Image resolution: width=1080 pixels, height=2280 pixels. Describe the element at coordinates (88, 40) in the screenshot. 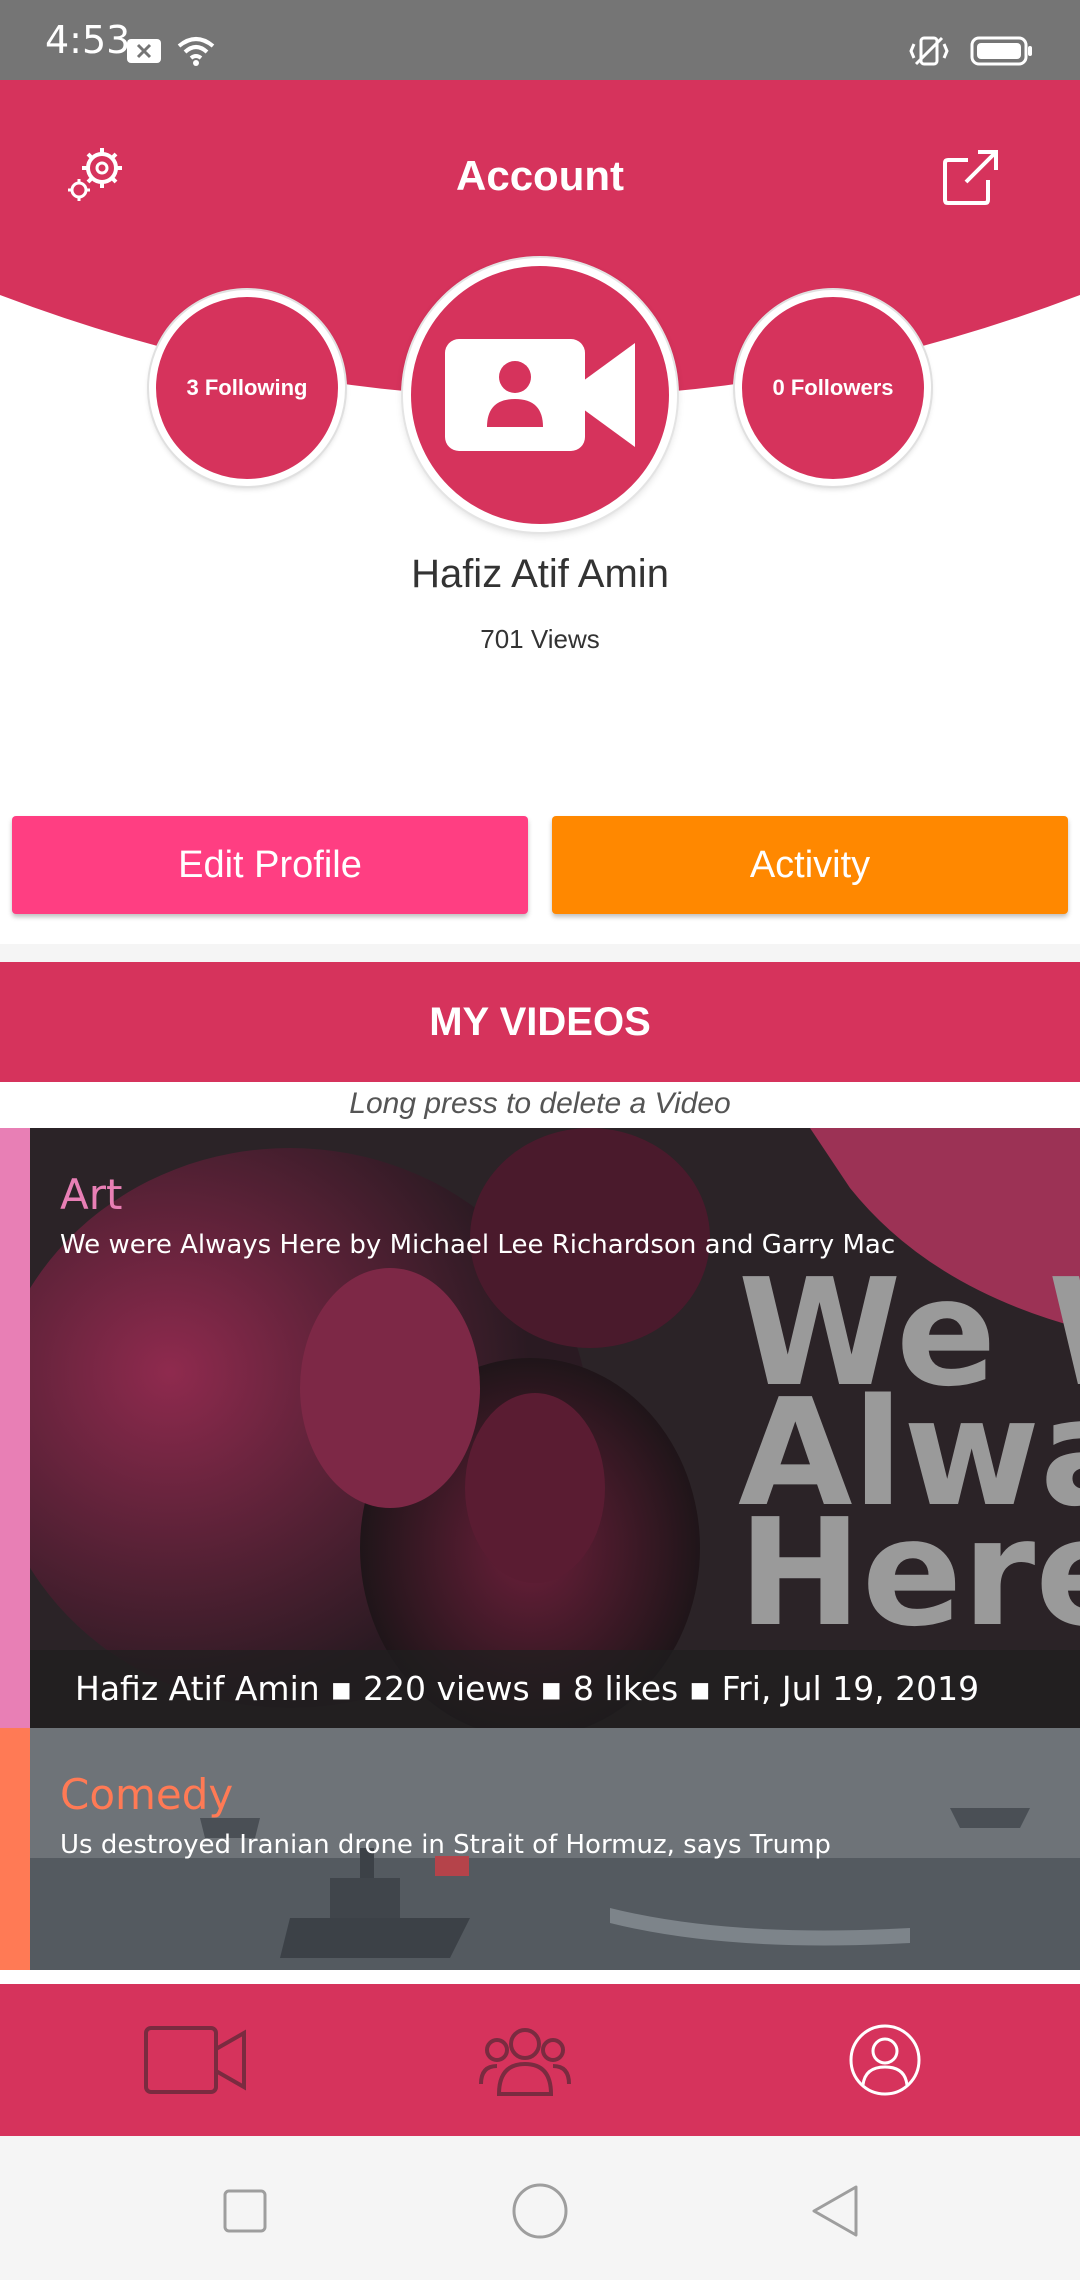

I see `status-time: 4:53` at that location.